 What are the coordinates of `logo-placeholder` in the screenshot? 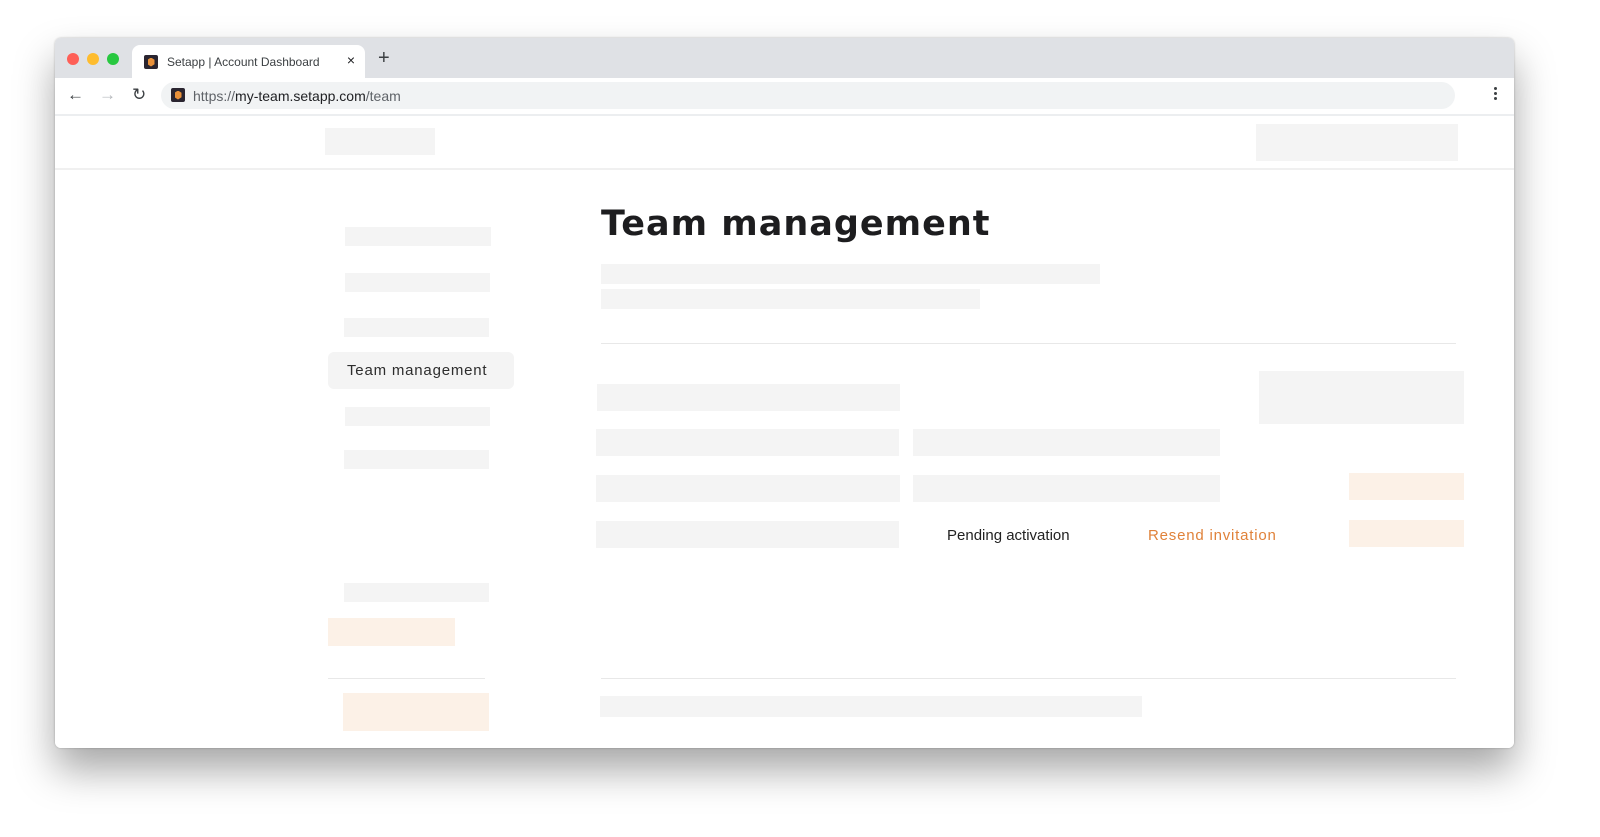 It's located at (380, 141).